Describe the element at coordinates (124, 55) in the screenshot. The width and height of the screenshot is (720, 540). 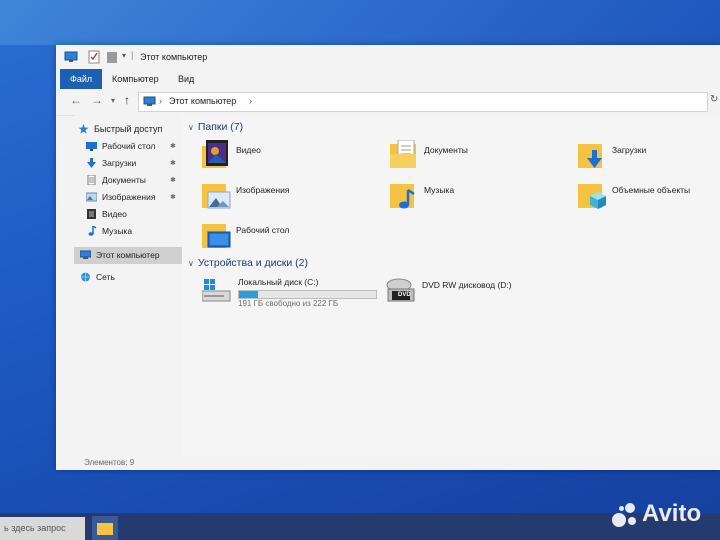
I see `quick-access-toolbar-dropdown: ▾` at that location.